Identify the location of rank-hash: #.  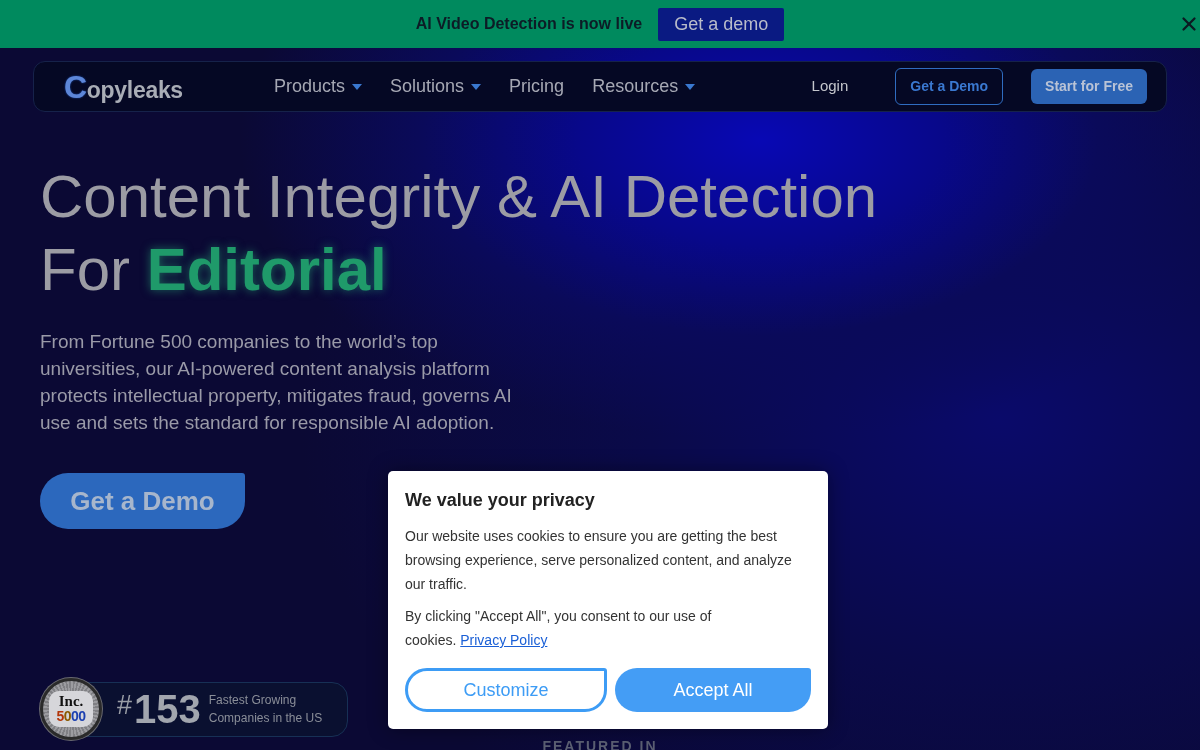
(125, 705).